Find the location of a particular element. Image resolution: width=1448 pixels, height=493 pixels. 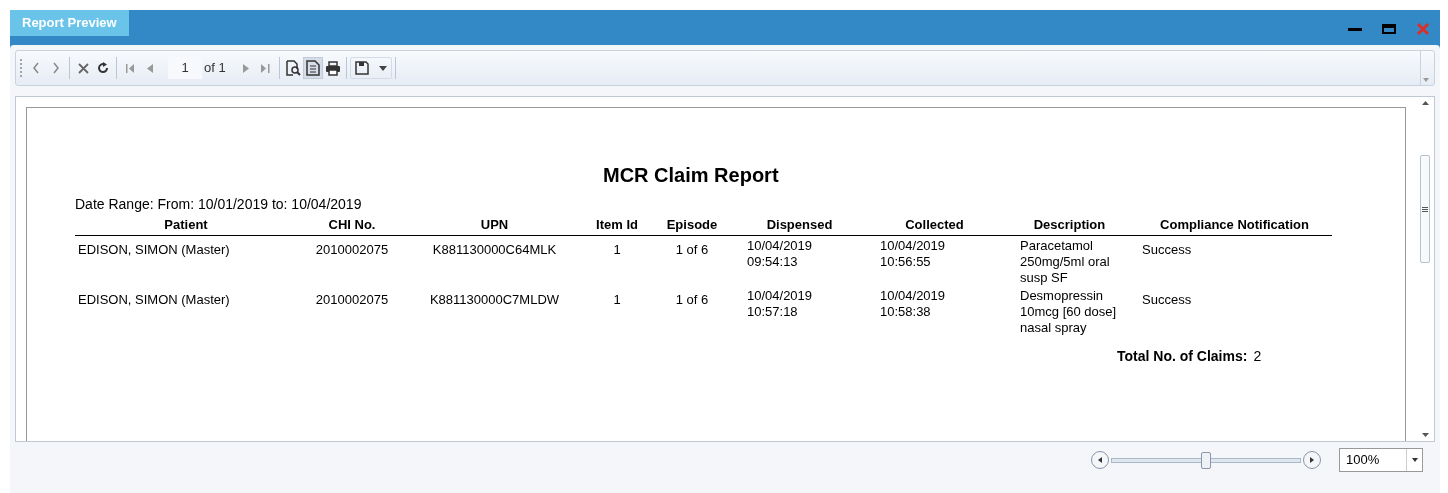

report-title: MCR Claim Report is located at coordinates (691, 175).